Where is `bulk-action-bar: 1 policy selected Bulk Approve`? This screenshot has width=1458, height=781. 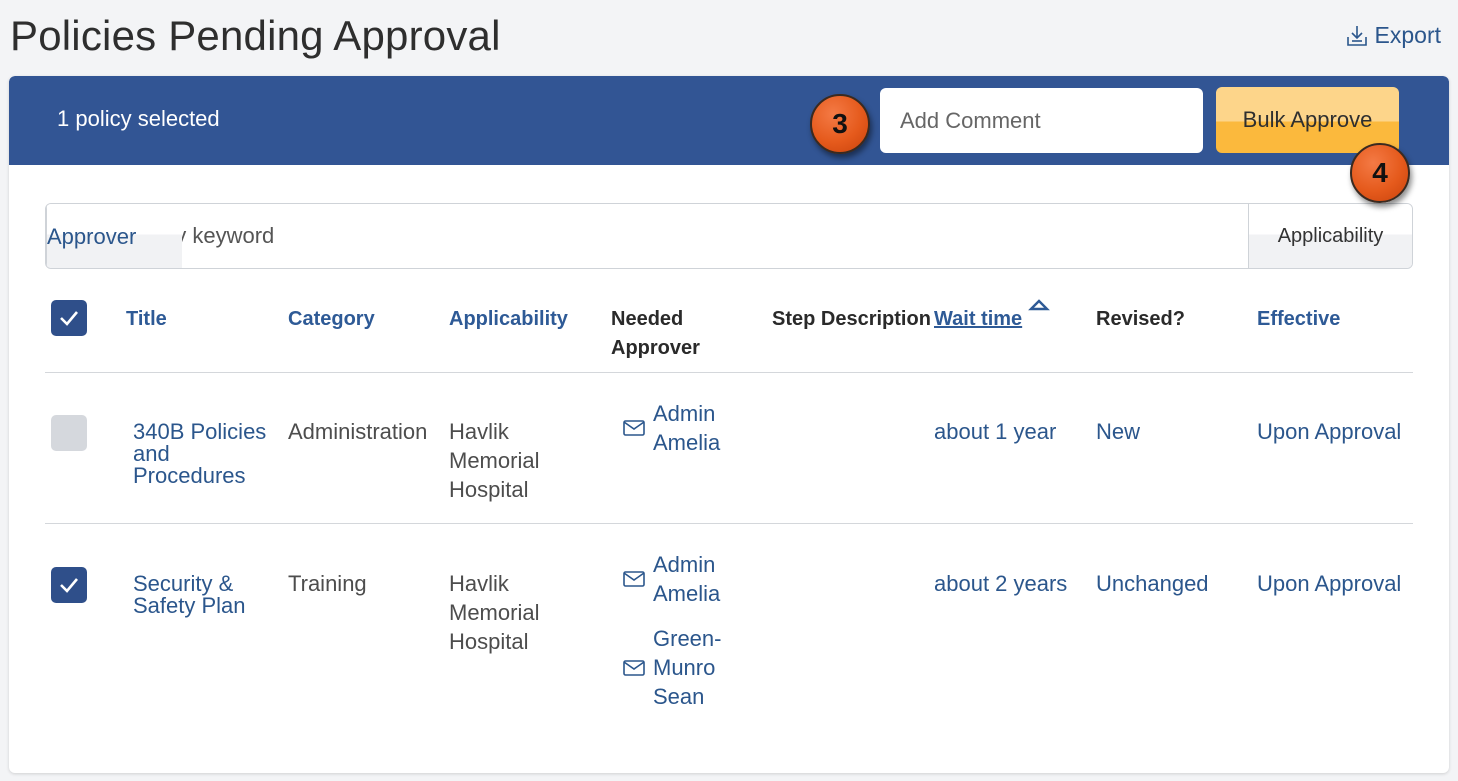
bulk-action-bar: 1 policy selected Bulk Approve is located at coordinates (729, 120).